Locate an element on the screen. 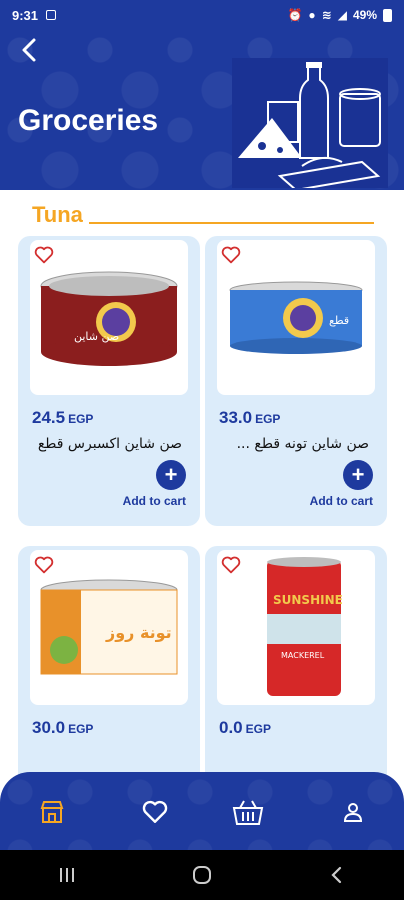 This screenshot has height=900, width=404. product-price: 0.0 EGP is located at coordinates (245, 728).